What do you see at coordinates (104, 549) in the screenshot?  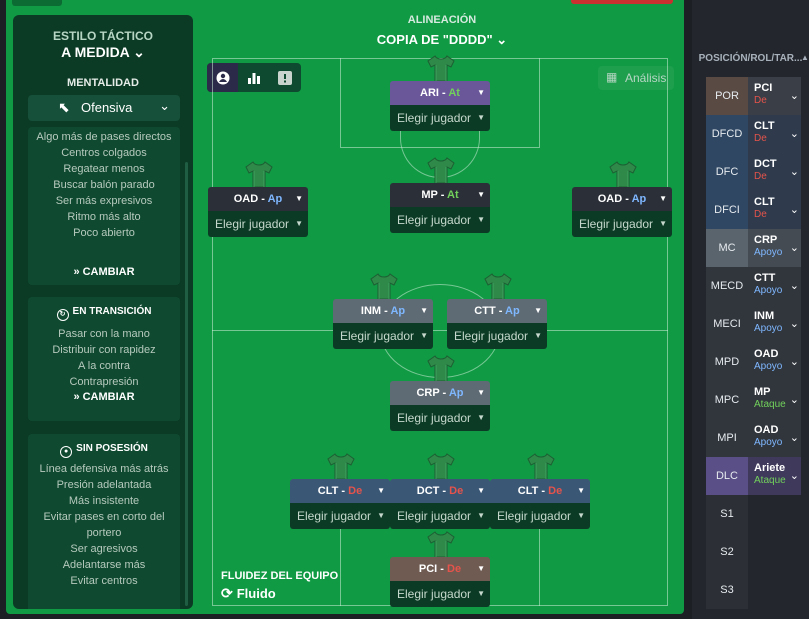 I see `tactic-instruction: Ser agresivos` at bounding box center [104, 549].